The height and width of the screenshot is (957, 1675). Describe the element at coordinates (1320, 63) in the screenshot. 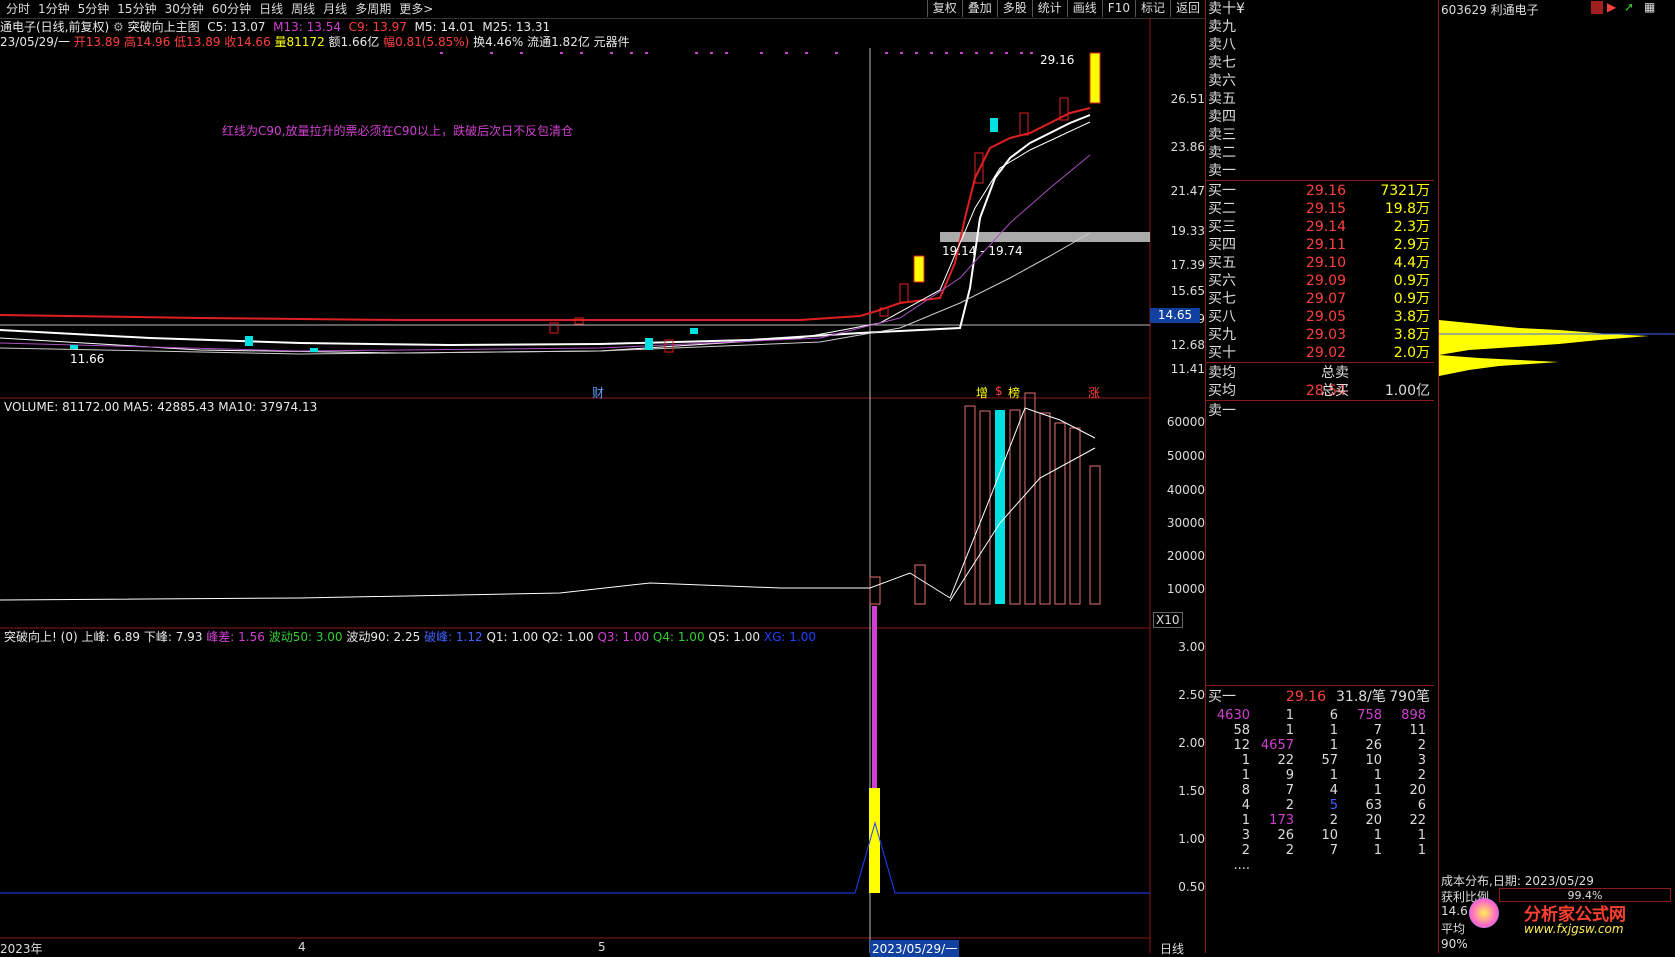

I see `sell-level: 卖七` at that location.